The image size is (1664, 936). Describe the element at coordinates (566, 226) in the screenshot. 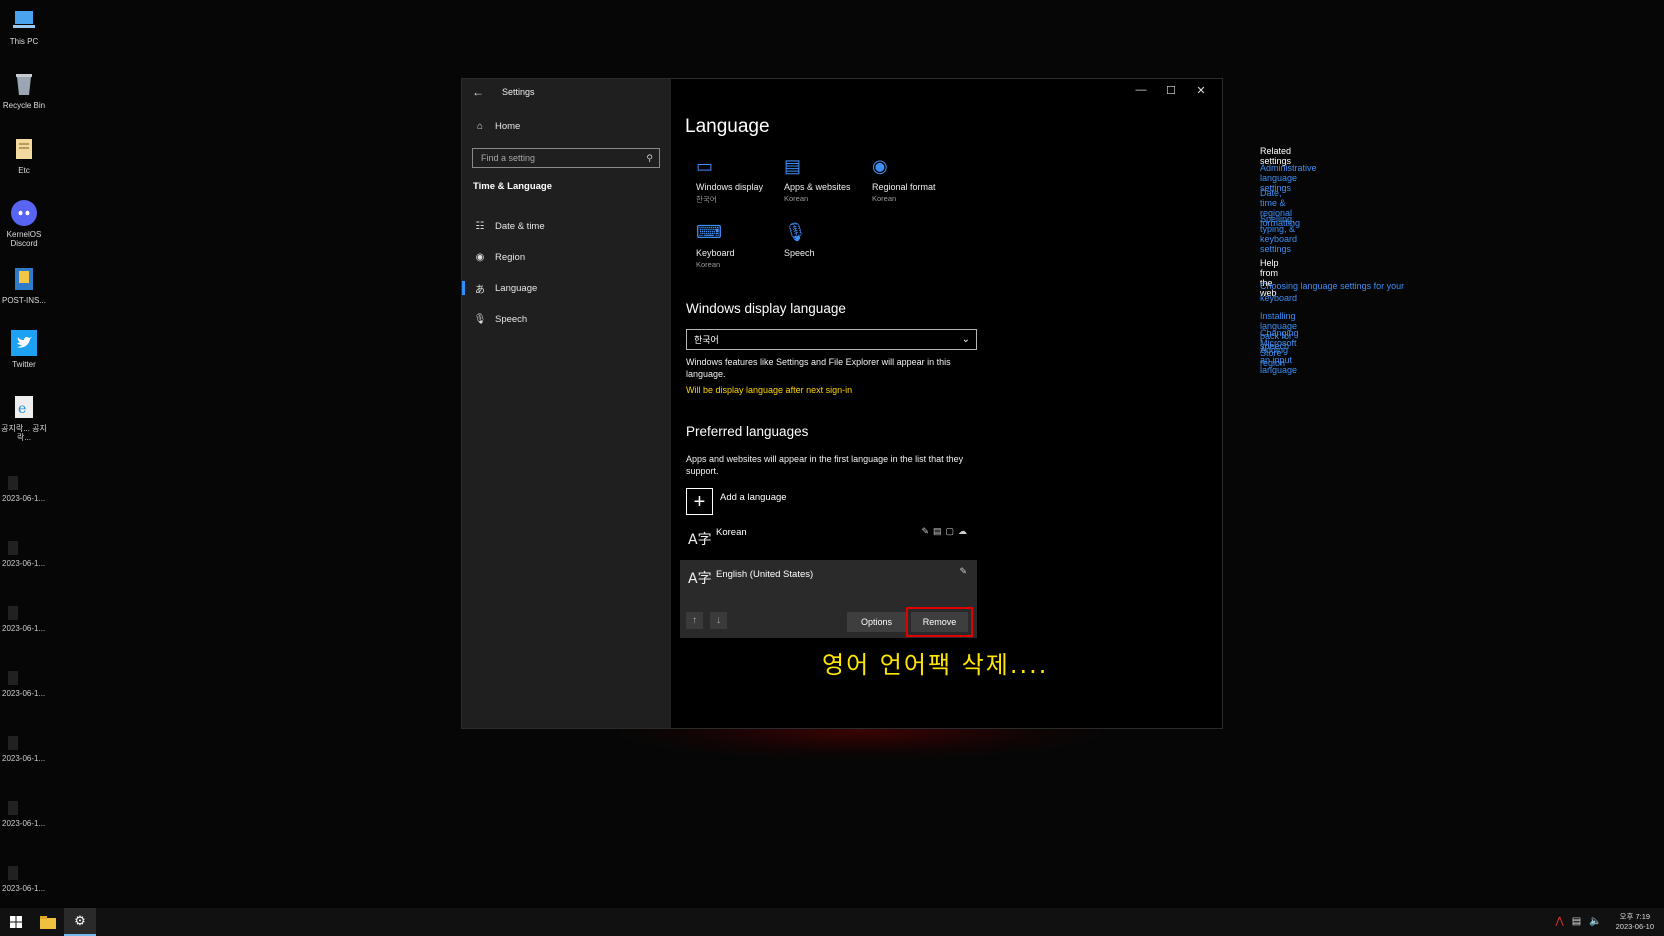

I see `nav-date-time: ☷ Date & time` at that location.